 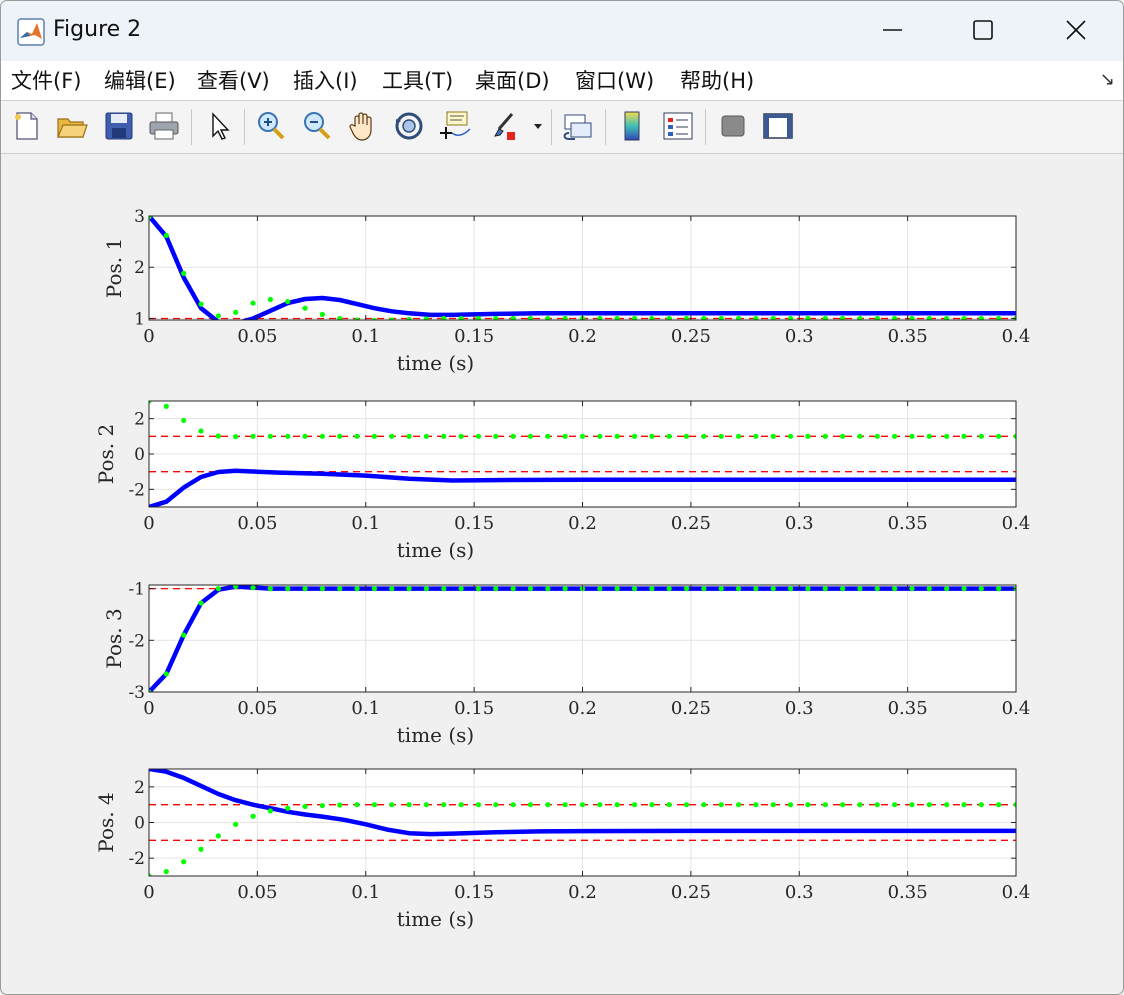 What do you see at coordinates (1075, 31) in the screenshot?
I see `close-button` at bounding box center [1075, 31].